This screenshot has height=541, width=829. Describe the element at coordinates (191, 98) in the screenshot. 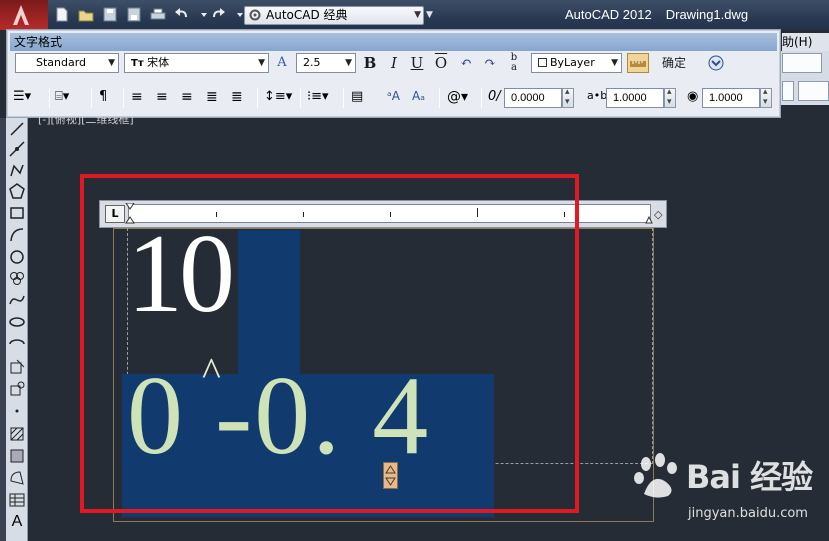

I see `align-right-icon: ≡` at that location.